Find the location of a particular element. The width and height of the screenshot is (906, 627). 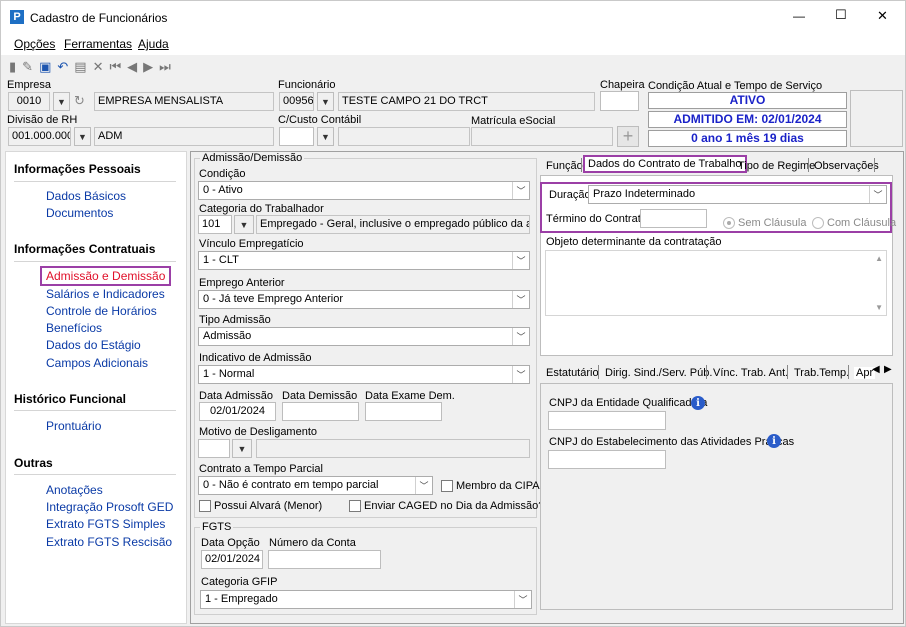

nav-anotacoes: Anotações is located at coordinates (74, 490).